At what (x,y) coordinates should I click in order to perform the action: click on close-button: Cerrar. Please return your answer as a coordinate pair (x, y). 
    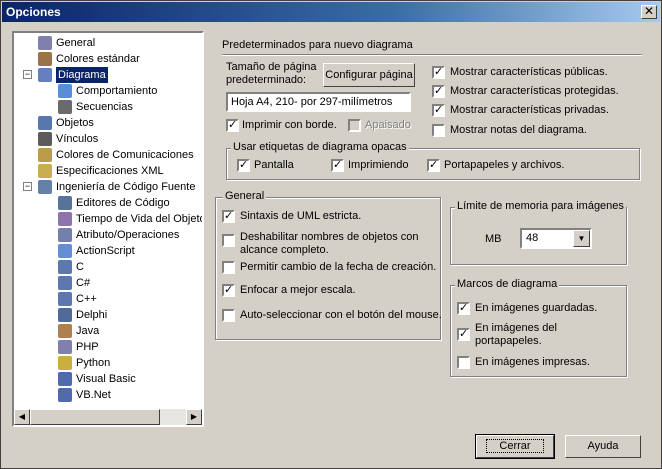
    Looking at the image, I should click on (515, 446).